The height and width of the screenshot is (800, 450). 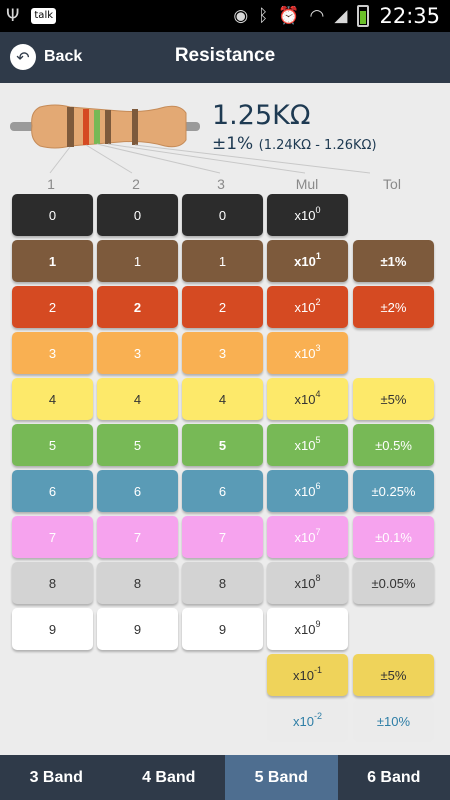 What do you see at coordinates (341, 16) in the screenshot?
I see `signal-icon: ◢` at bounding box center [341, 16].